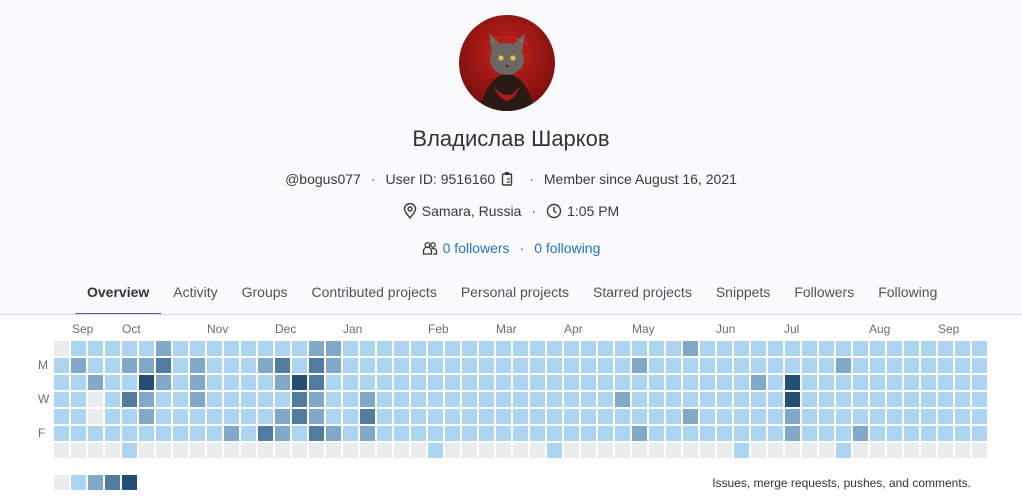 The image size is (1022, 502). What do you see at coordinates (508, 179) in the screenshot?
I see `copy-icon` at bounding box center [508, 179].